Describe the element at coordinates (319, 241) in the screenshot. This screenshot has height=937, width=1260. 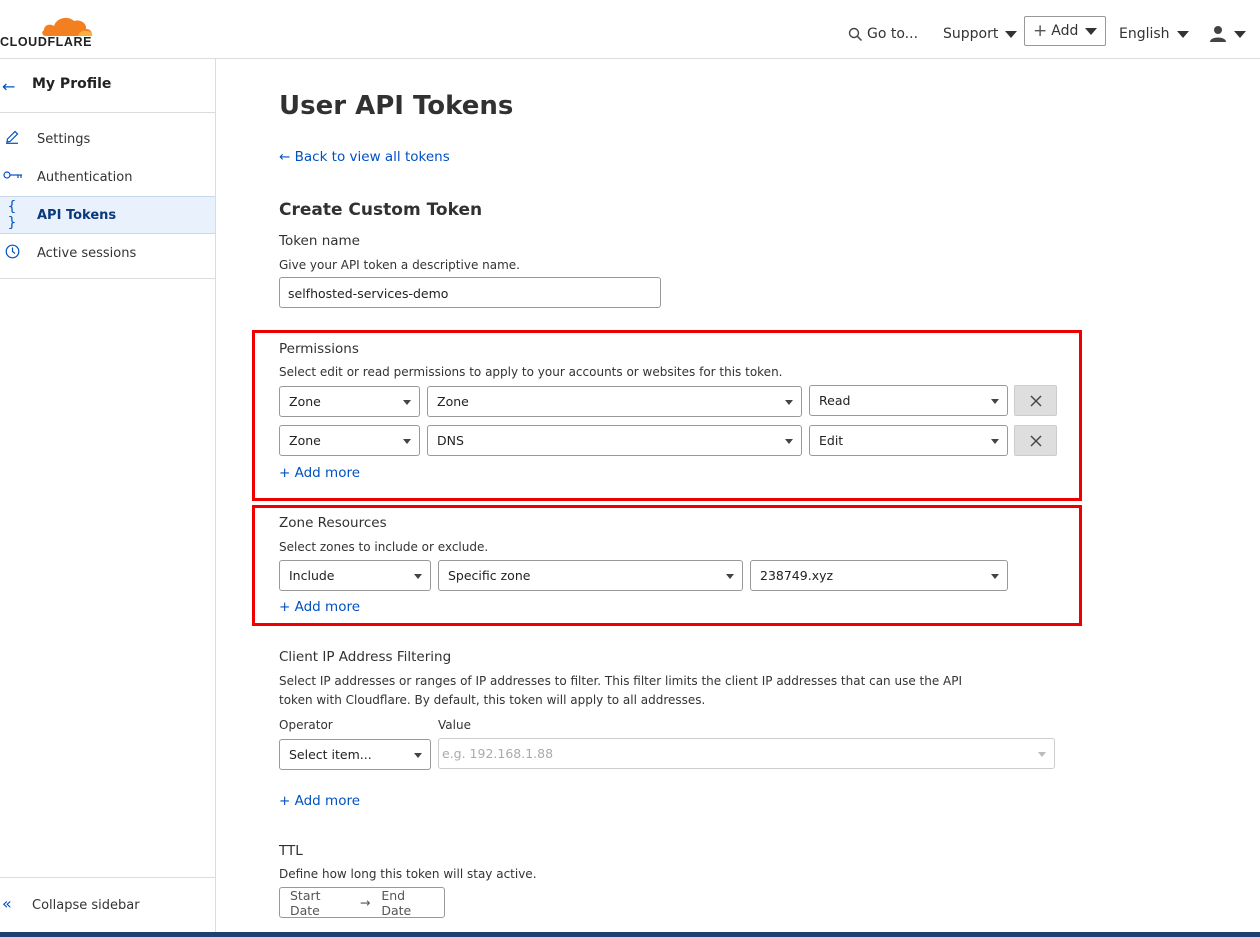
I see `token-name-label: Token name` at that location.